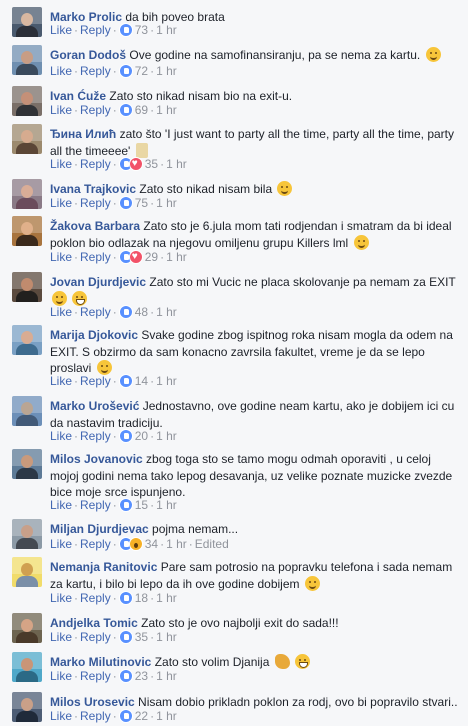 The height and width of the screenshot is (726, 468). What do you see at coordinates (303, 661) in the screenshot?
I see `laugh-emoji-icon` at bounding box center [303, 661].